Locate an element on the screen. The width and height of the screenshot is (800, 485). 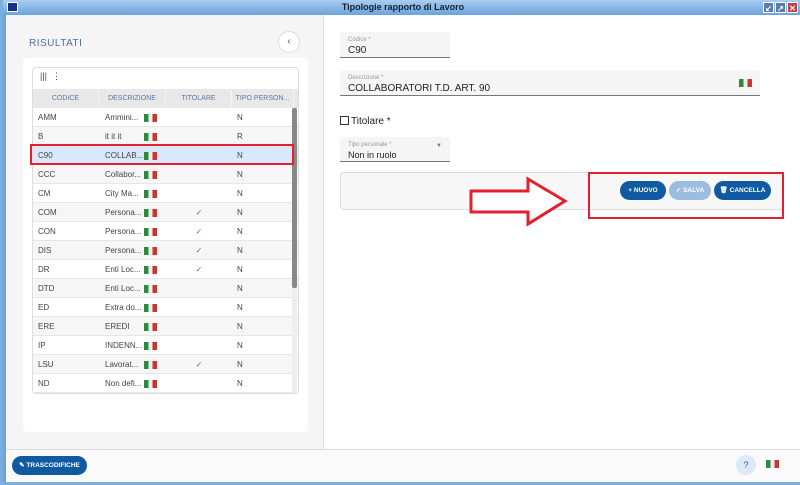
window-title: Tipologie rapporto di Lavoro is located at coordinates (403, 7).